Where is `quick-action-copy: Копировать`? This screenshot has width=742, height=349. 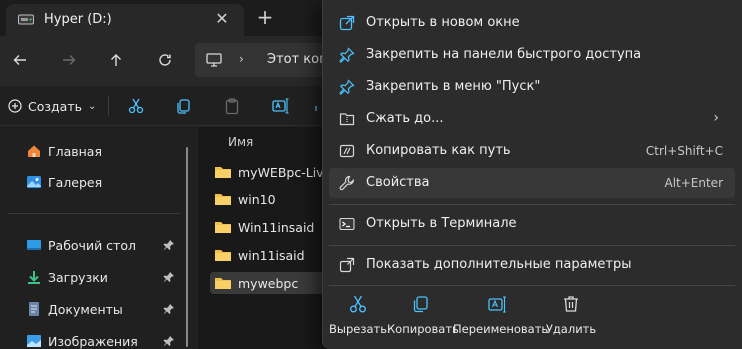
quick-action-copy: Копировать is located at coordinates (423, 317).